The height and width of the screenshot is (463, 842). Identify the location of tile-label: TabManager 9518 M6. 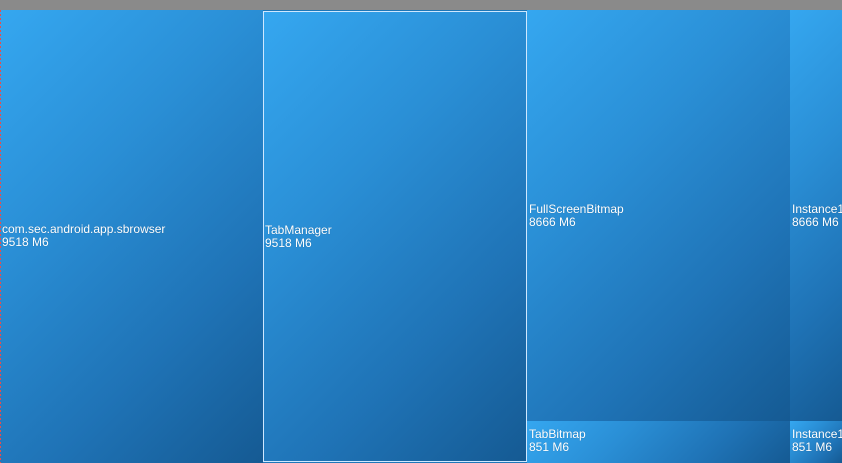
(298, 237).